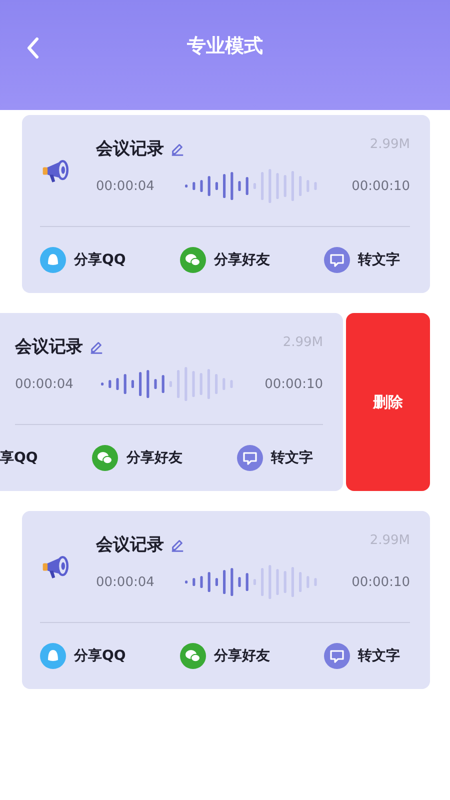 This screenshot has height=800, width=450. What do you see at coordinates (225, 46) in the screenshot?
I see `page-title: 专业模式` at bounding box center [225, 46].